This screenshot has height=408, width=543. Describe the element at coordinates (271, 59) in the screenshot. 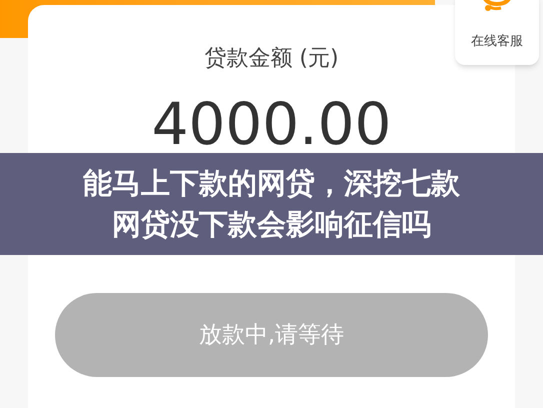

I see `loan-amount-label: 贷款金额 (元)` at that location.